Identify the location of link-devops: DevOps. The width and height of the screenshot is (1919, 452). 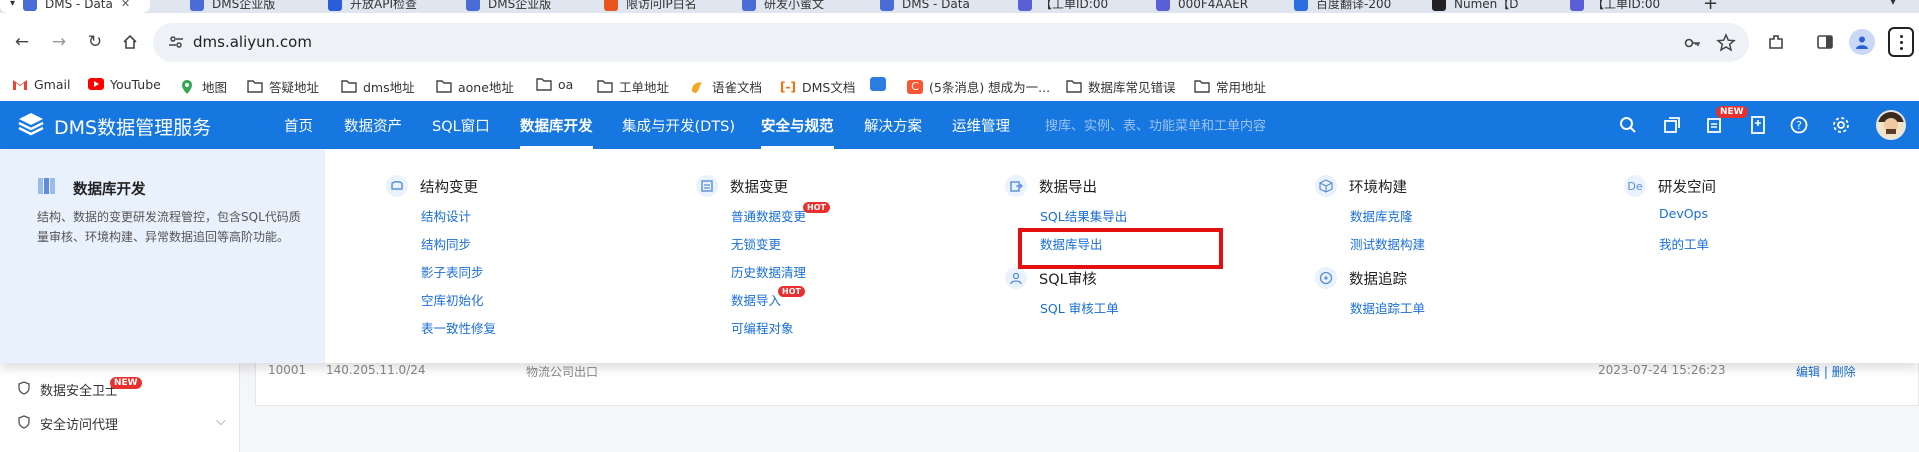
(1683, 213).